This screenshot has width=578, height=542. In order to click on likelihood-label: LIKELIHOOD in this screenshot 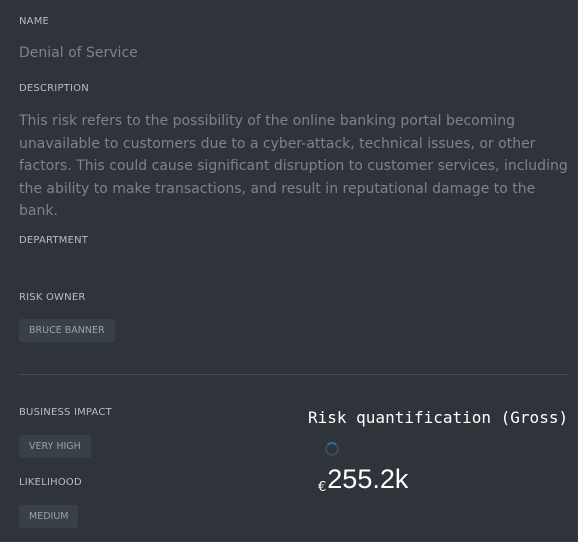, I will do `click(50, 482)`.